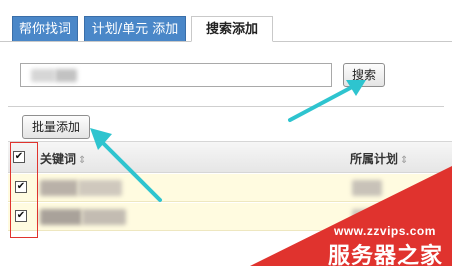 Image resolution: width=452 pixels, height=266 pixels. I want to click on watermark-url: www.zzvips.com, so click(385, 231).